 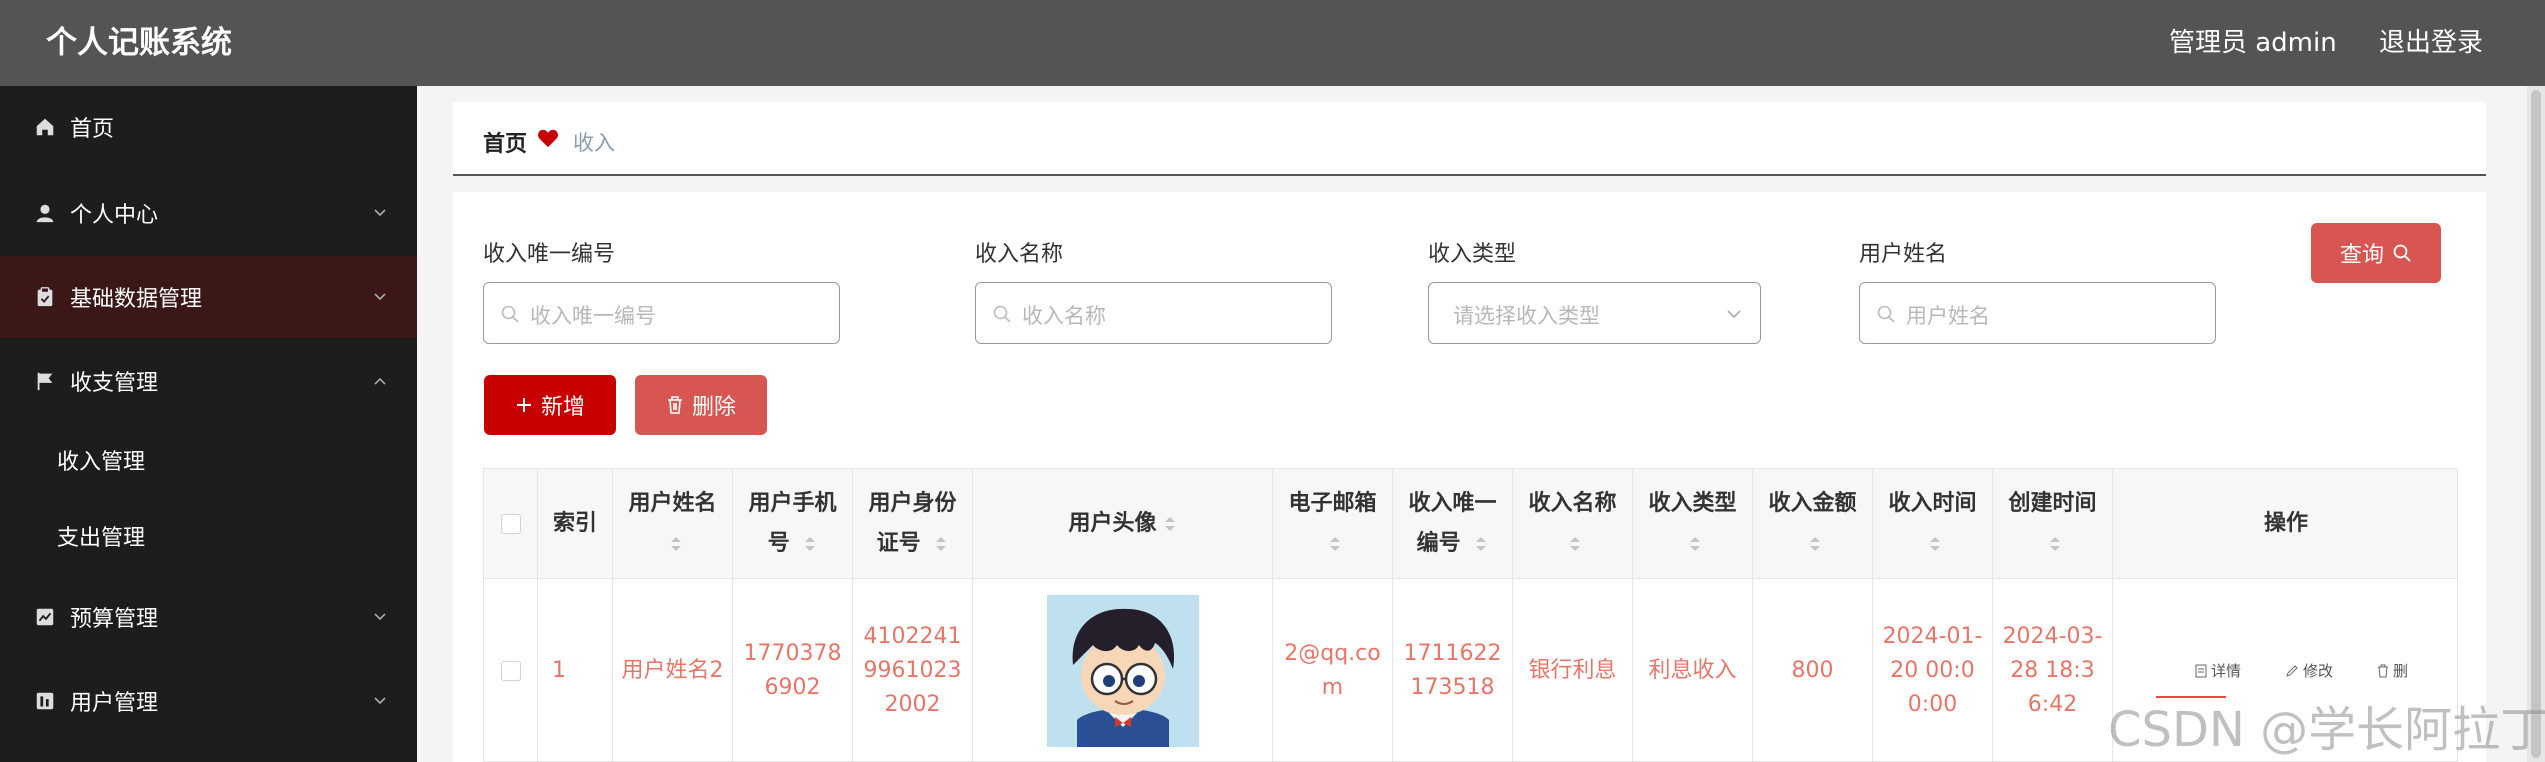 I want to click on th-user-name-label: 用户姓名, so click(x=672, y=503).